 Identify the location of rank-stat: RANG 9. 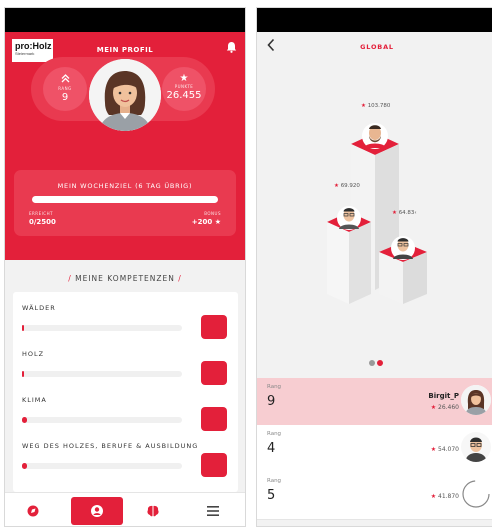
(65, 89).